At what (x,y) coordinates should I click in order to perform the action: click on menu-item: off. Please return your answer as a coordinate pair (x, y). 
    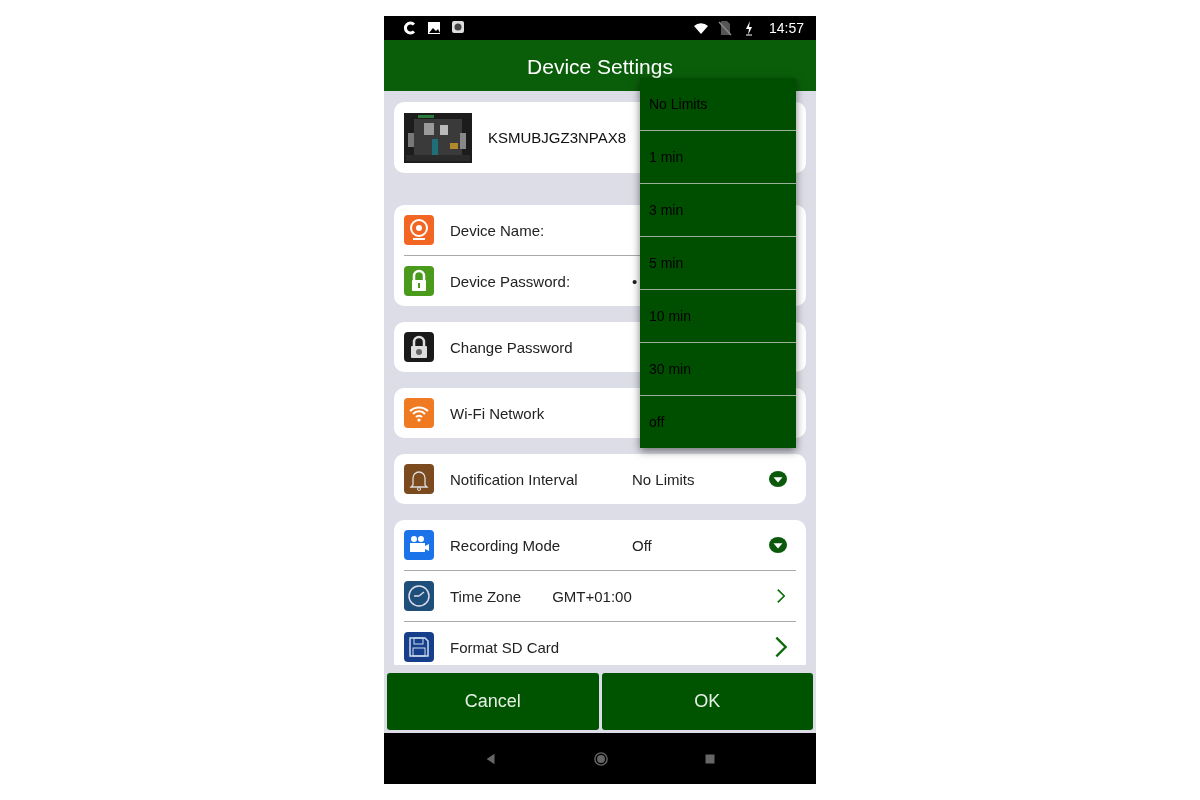
    Looking at the image, I should click on (718, 422).